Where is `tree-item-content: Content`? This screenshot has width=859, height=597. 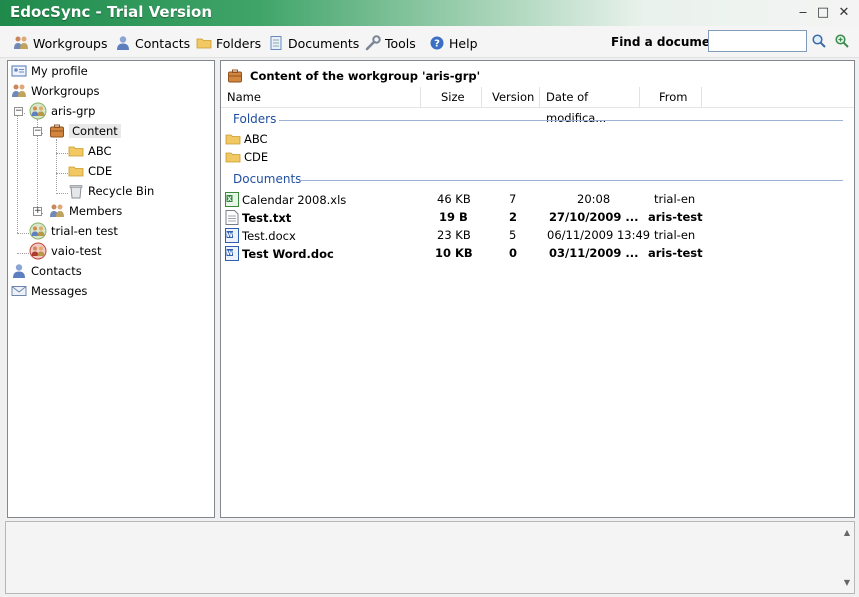 tree-item-content: Content is located at coordinates (85, 131).